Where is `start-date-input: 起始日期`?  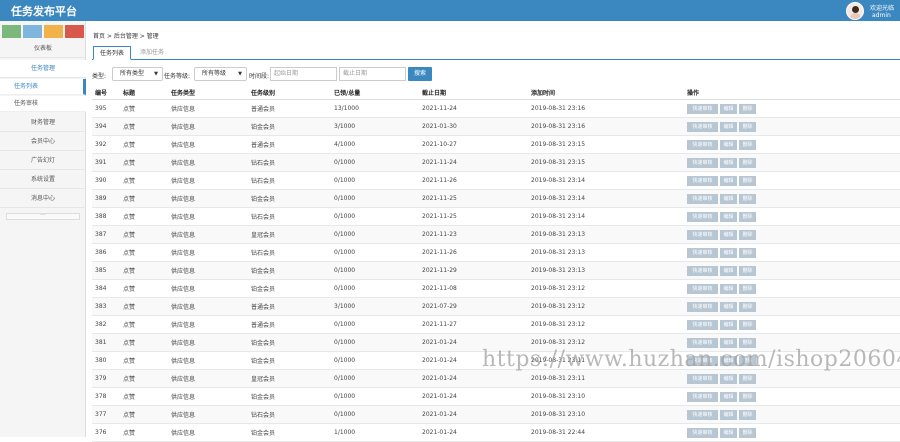
start-date-input: 起始日期 is located at coordinates (303, 74).